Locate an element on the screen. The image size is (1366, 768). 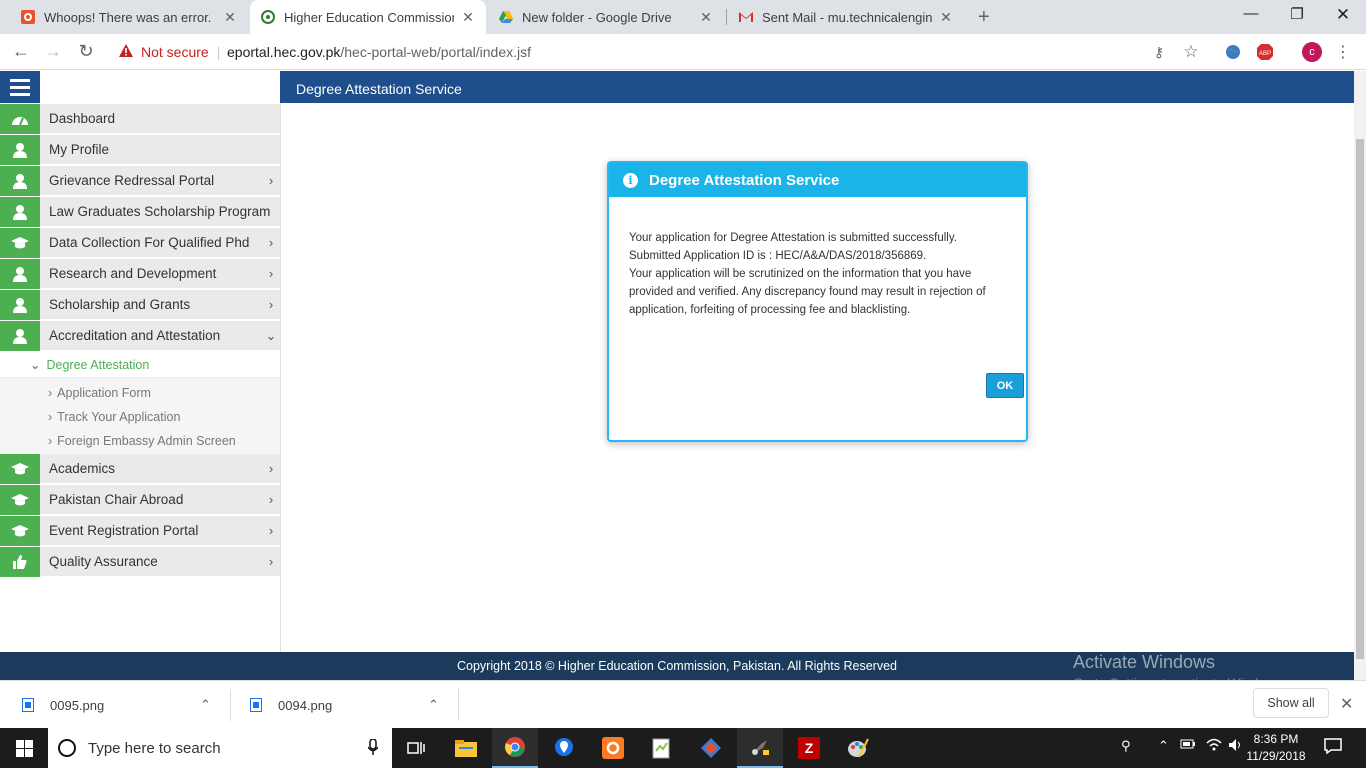
submenu-title: Degree Attestation is located at coordinates (98, 364).